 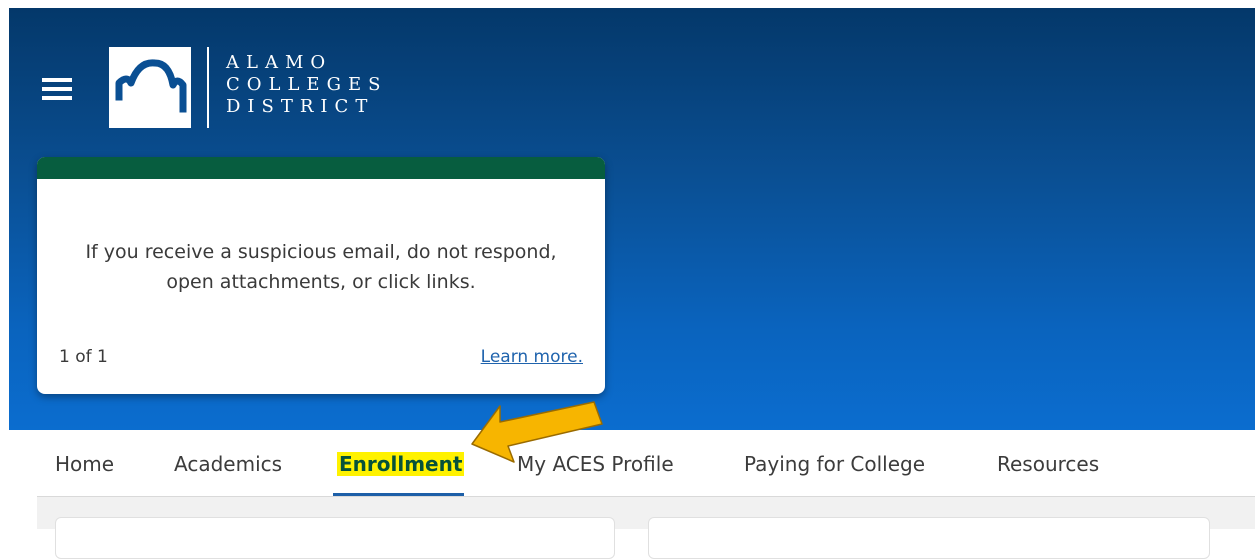 What do you see at coordinates (321, 282) in the screenshot?
I see `alert-message-line-2: open attachments, or click links.` at bounding box center [321, 282].